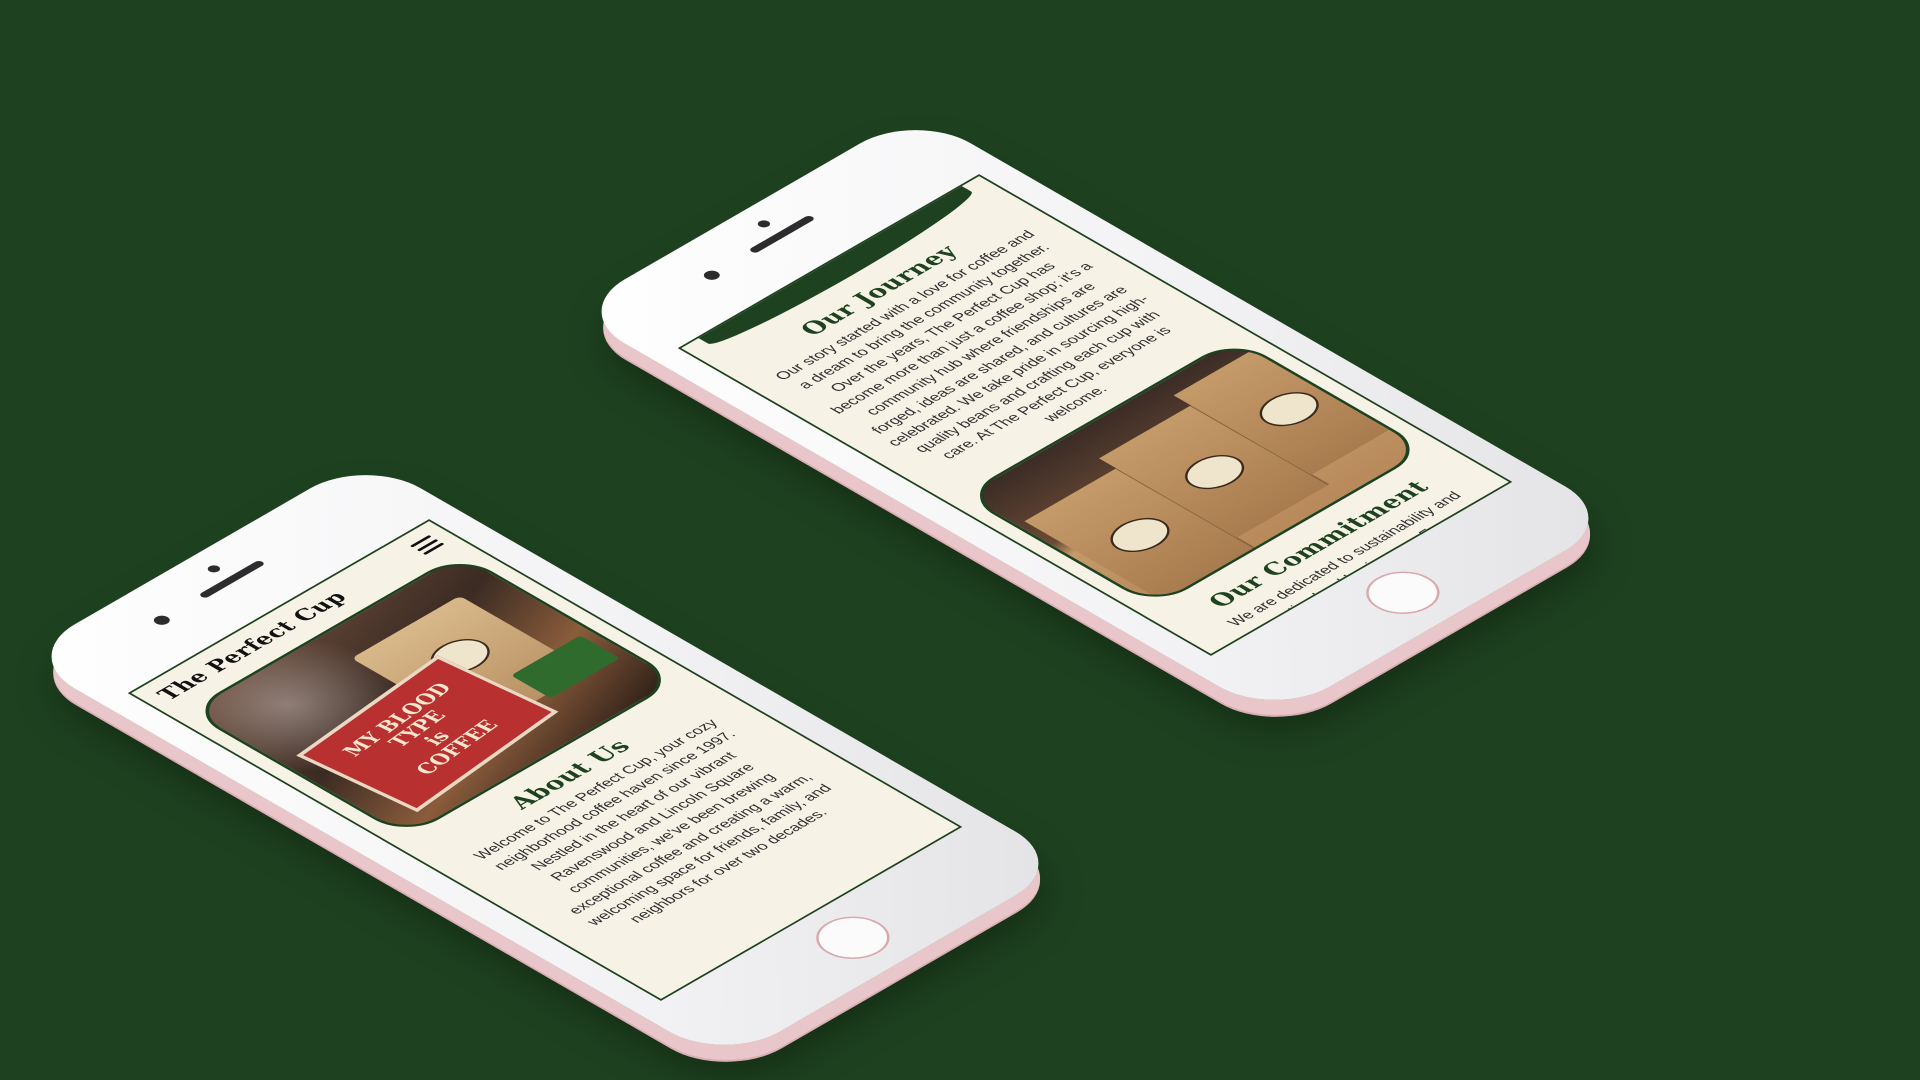  Describe the element at coordinates (427, 545) in the screenshot. I see `hamburger-icon` at that location.